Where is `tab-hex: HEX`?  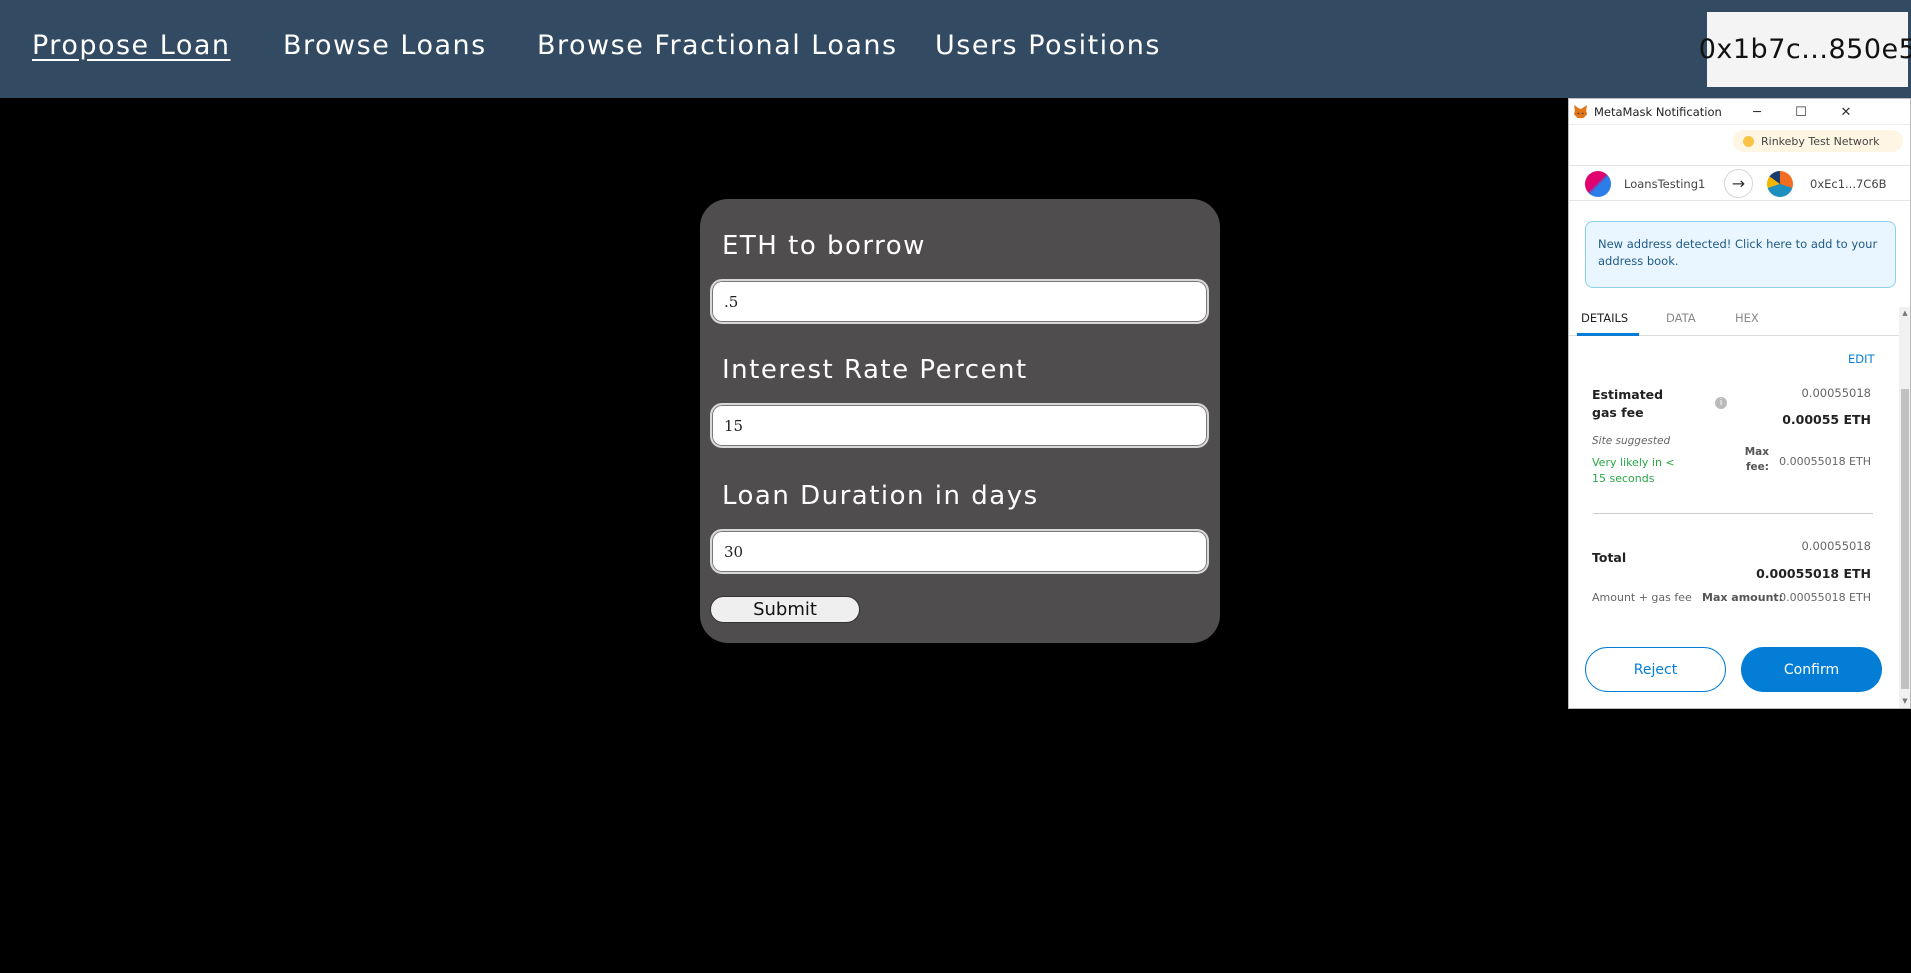 tab-hex: HEX is located at coordinates (1747, 318).